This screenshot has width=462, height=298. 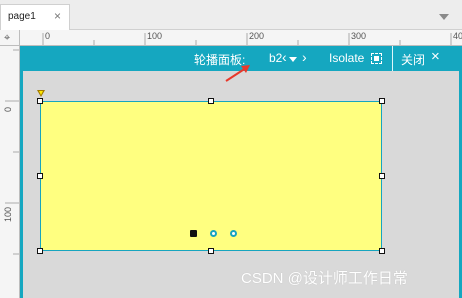 What do you see at coordinates (392, 58) in the screenshot?
I see `toolbar-divider` at bounding box center [392, 58].